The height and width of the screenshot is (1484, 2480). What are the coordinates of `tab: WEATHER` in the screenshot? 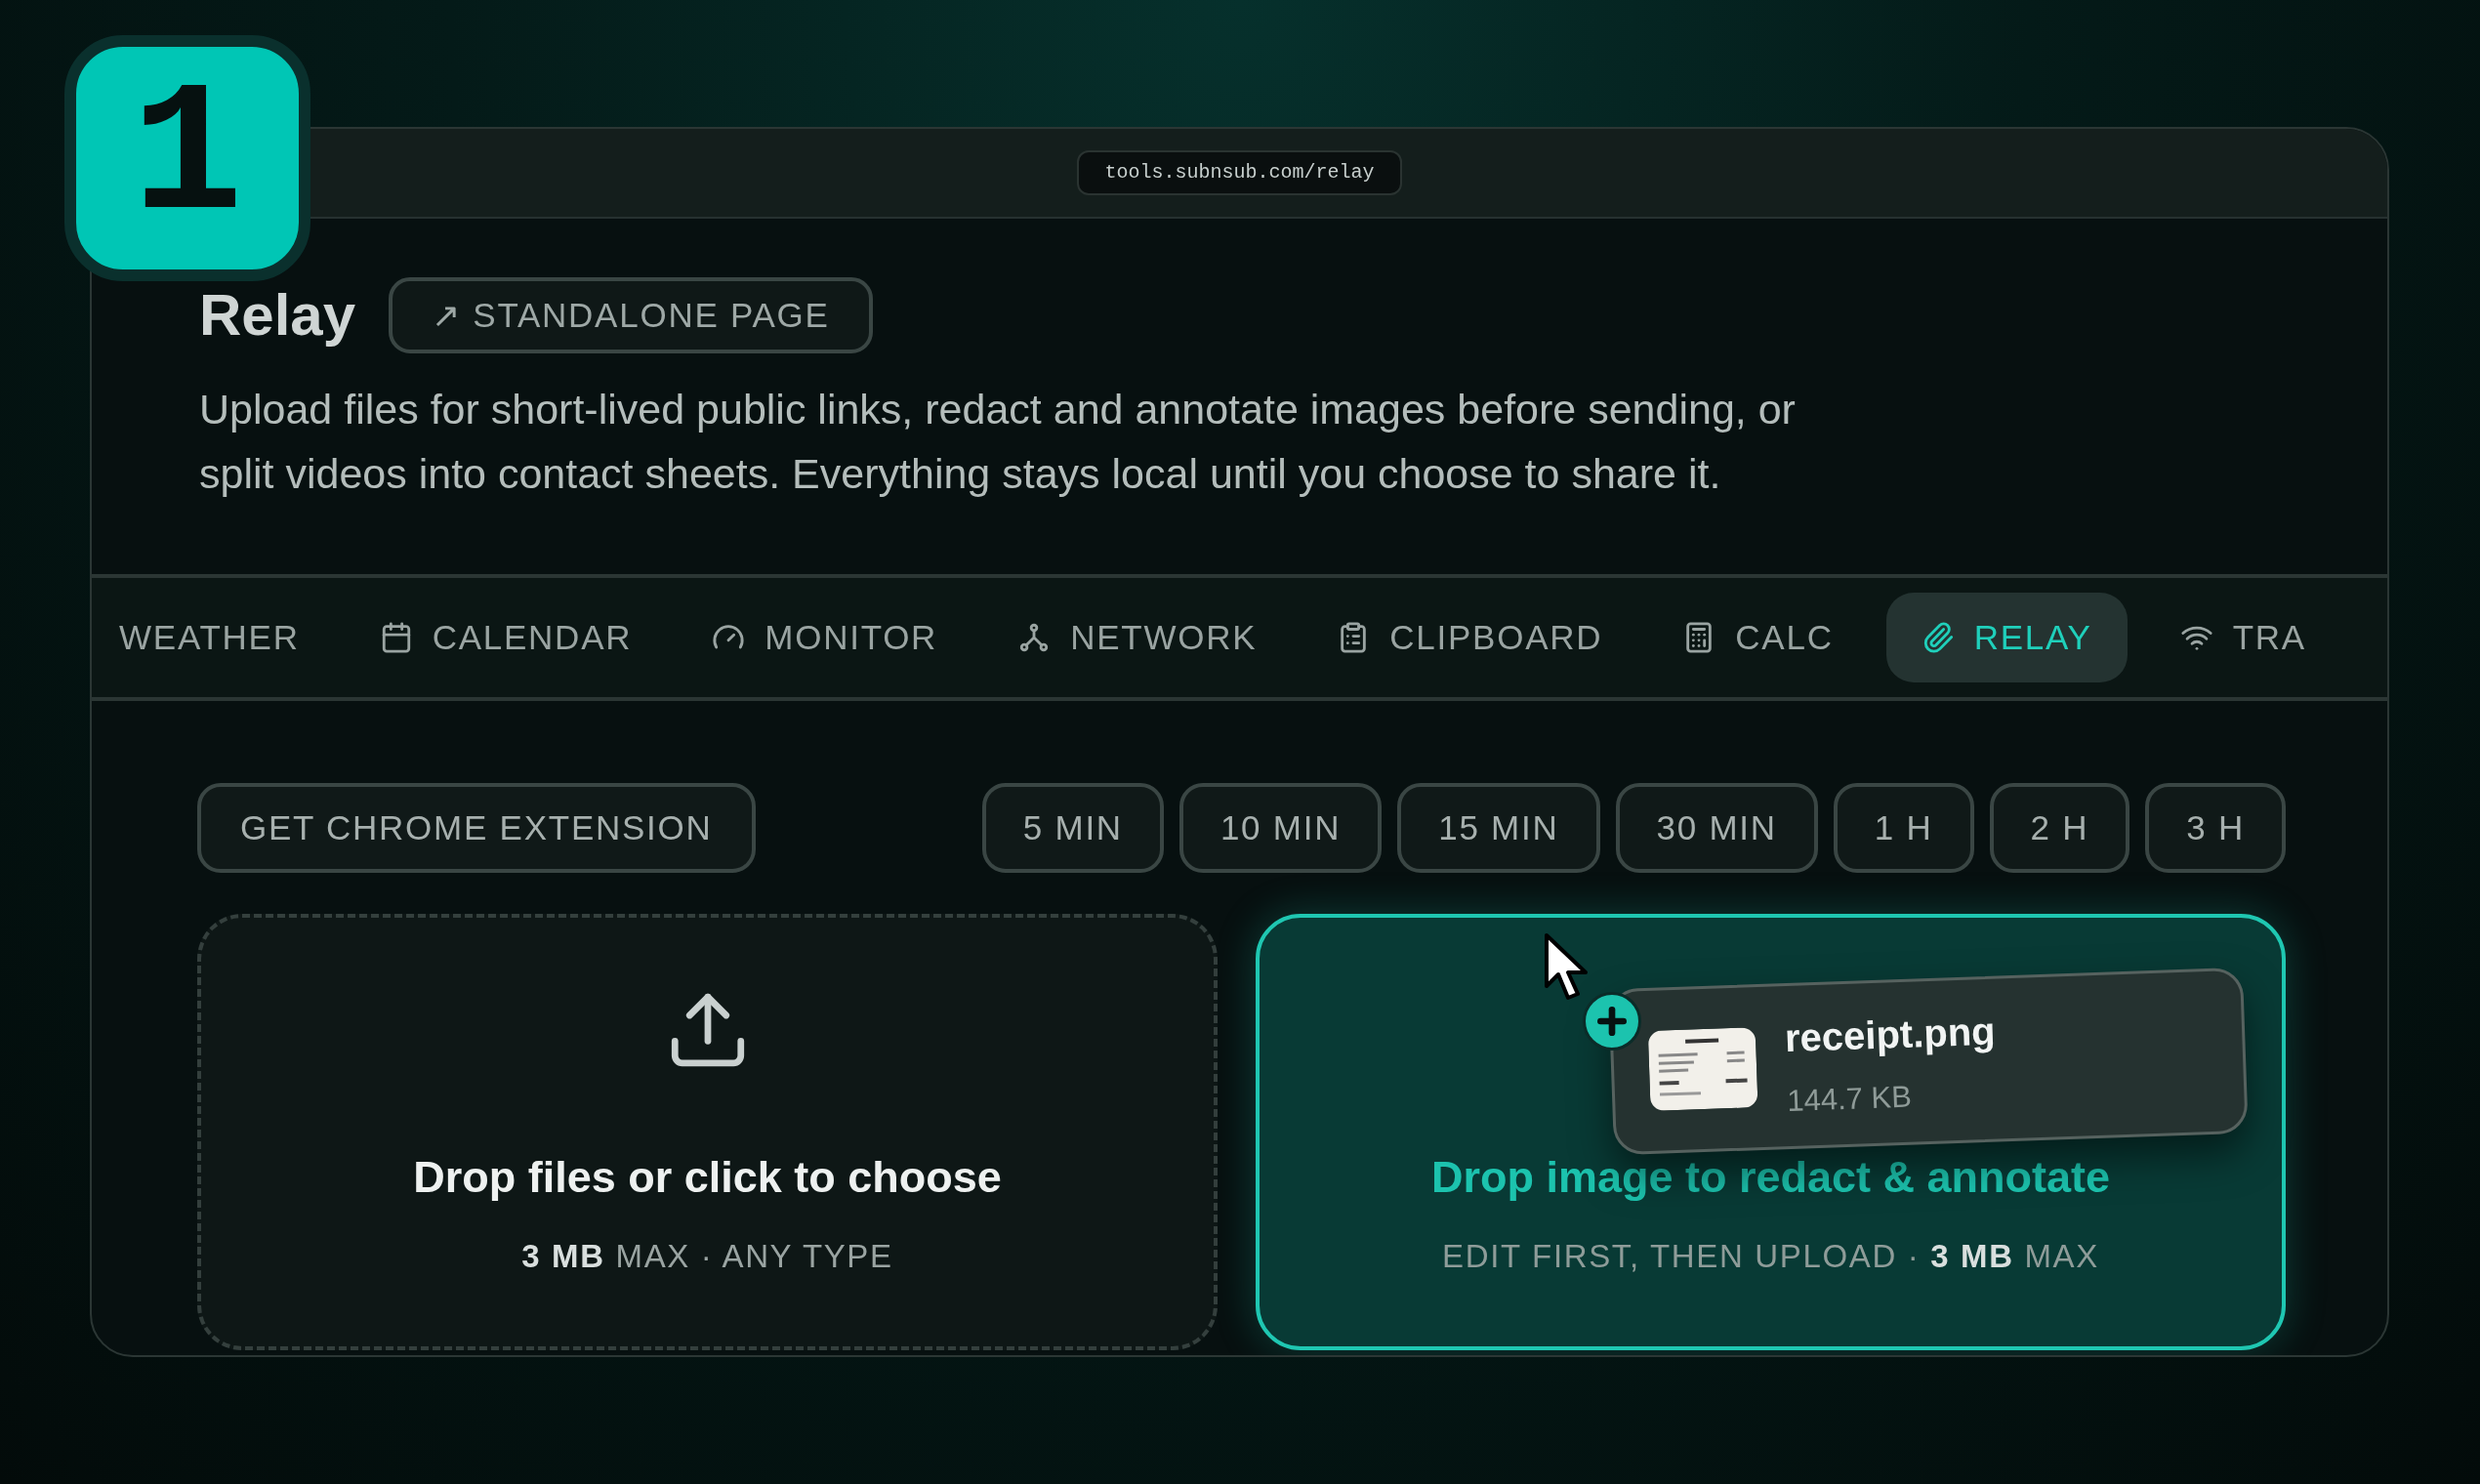 It's located at (209, 638).